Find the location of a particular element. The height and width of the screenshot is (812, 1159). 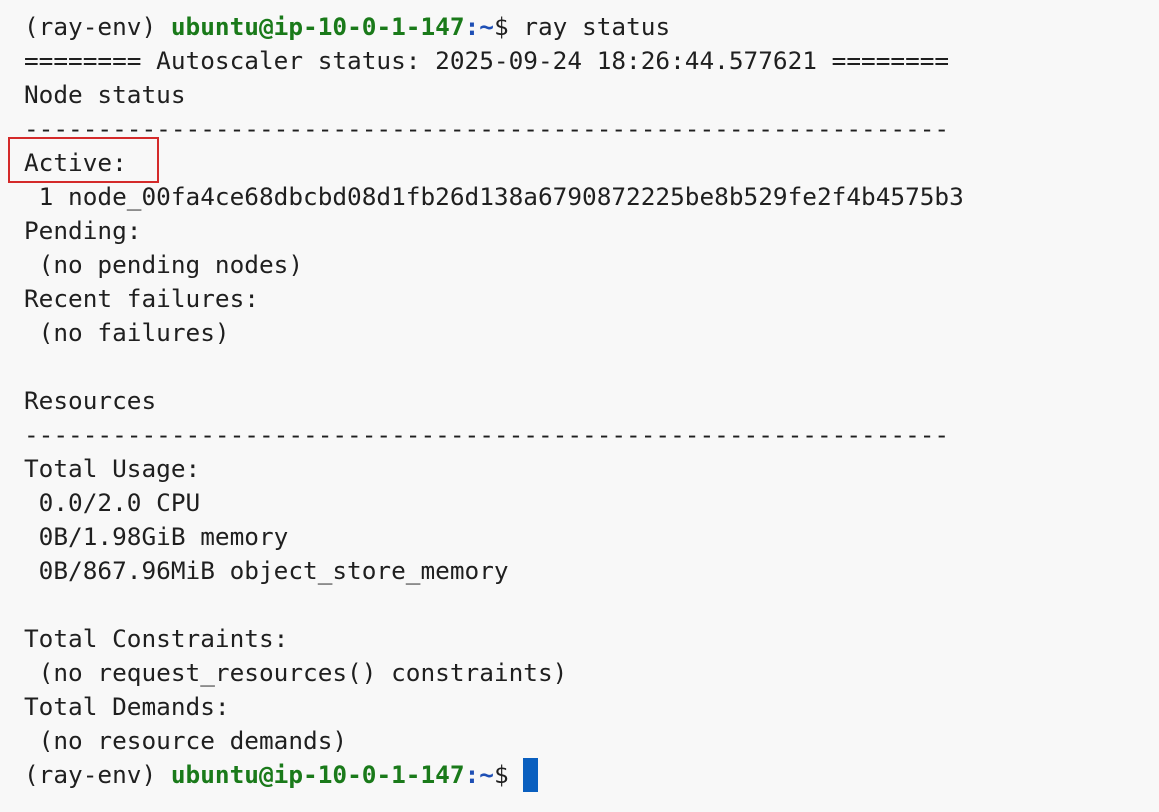

total-usage-label: Total Usage: is located at coordinates (112, 468).